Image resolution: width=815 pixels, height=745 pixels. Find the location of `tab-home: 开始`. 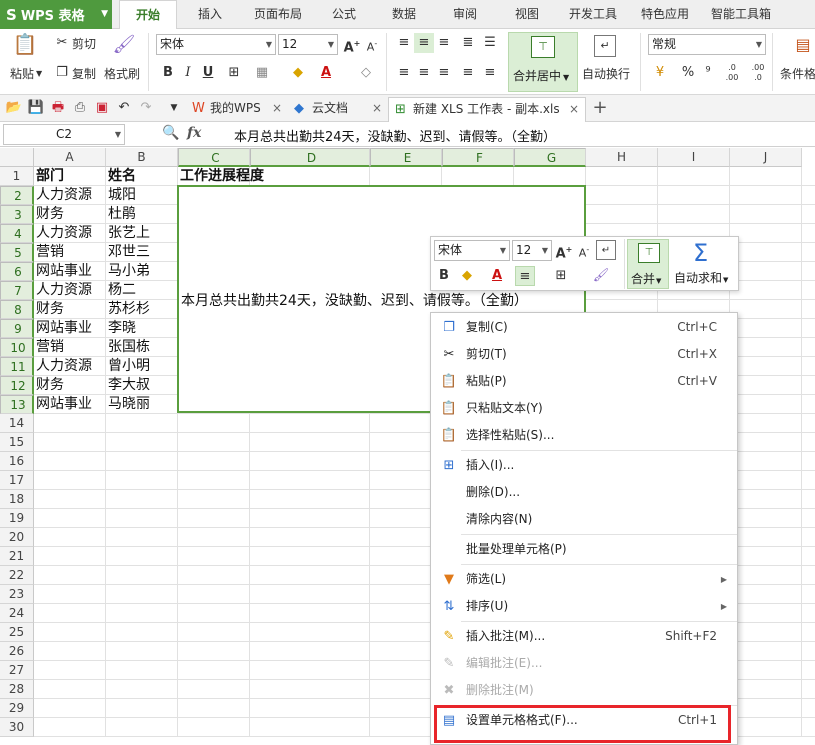

tab-home: 开始 is located at coordinates (148, 15).